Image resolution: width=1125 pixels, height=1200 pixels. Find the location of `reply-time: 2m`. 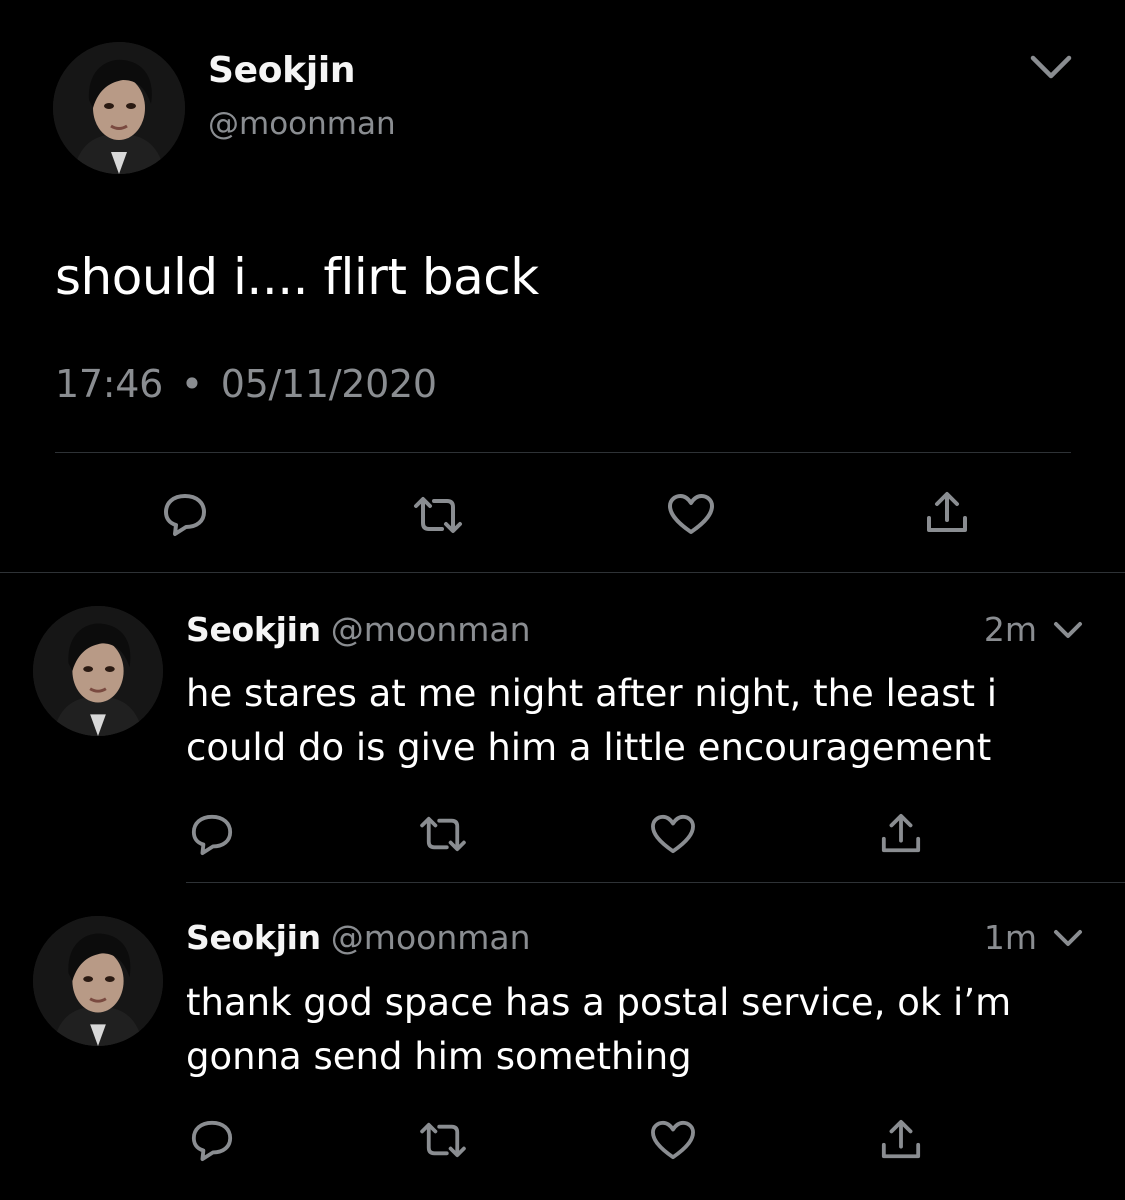

reply-time: 2m is located at coordinates (1010, 629).